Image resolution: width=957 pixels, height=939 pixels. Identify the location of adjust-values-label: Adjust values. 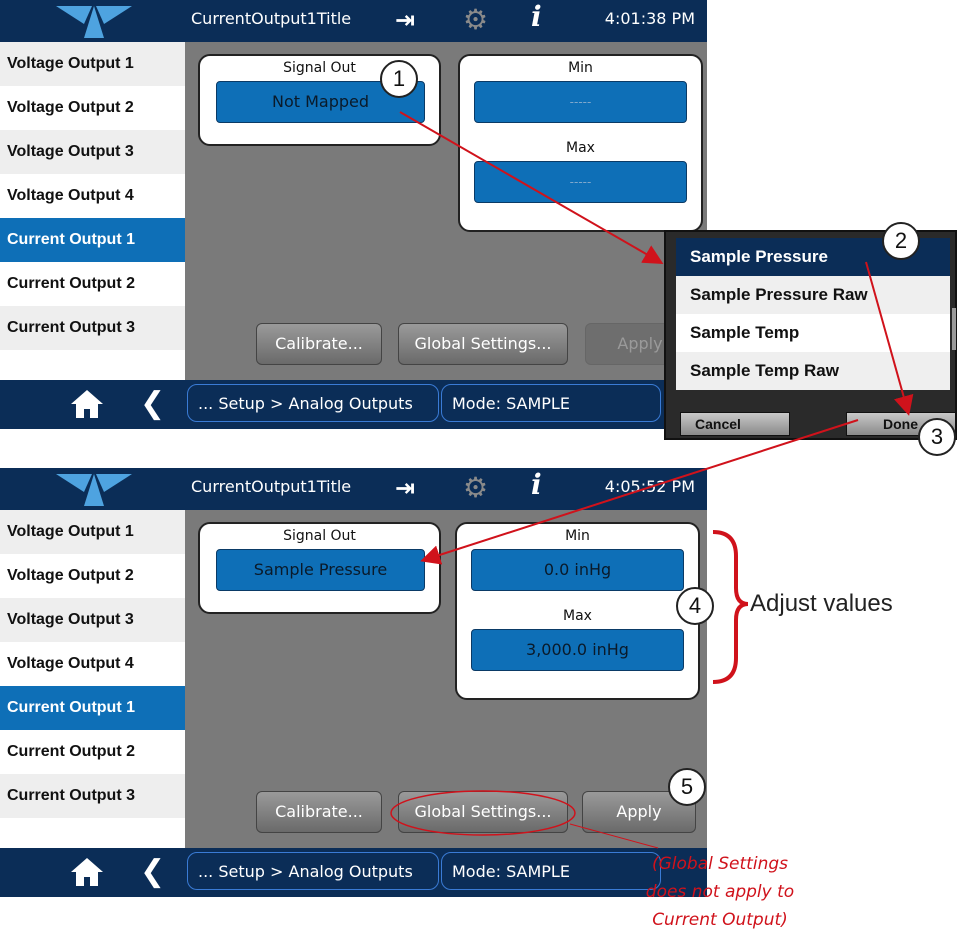
(821, 603).